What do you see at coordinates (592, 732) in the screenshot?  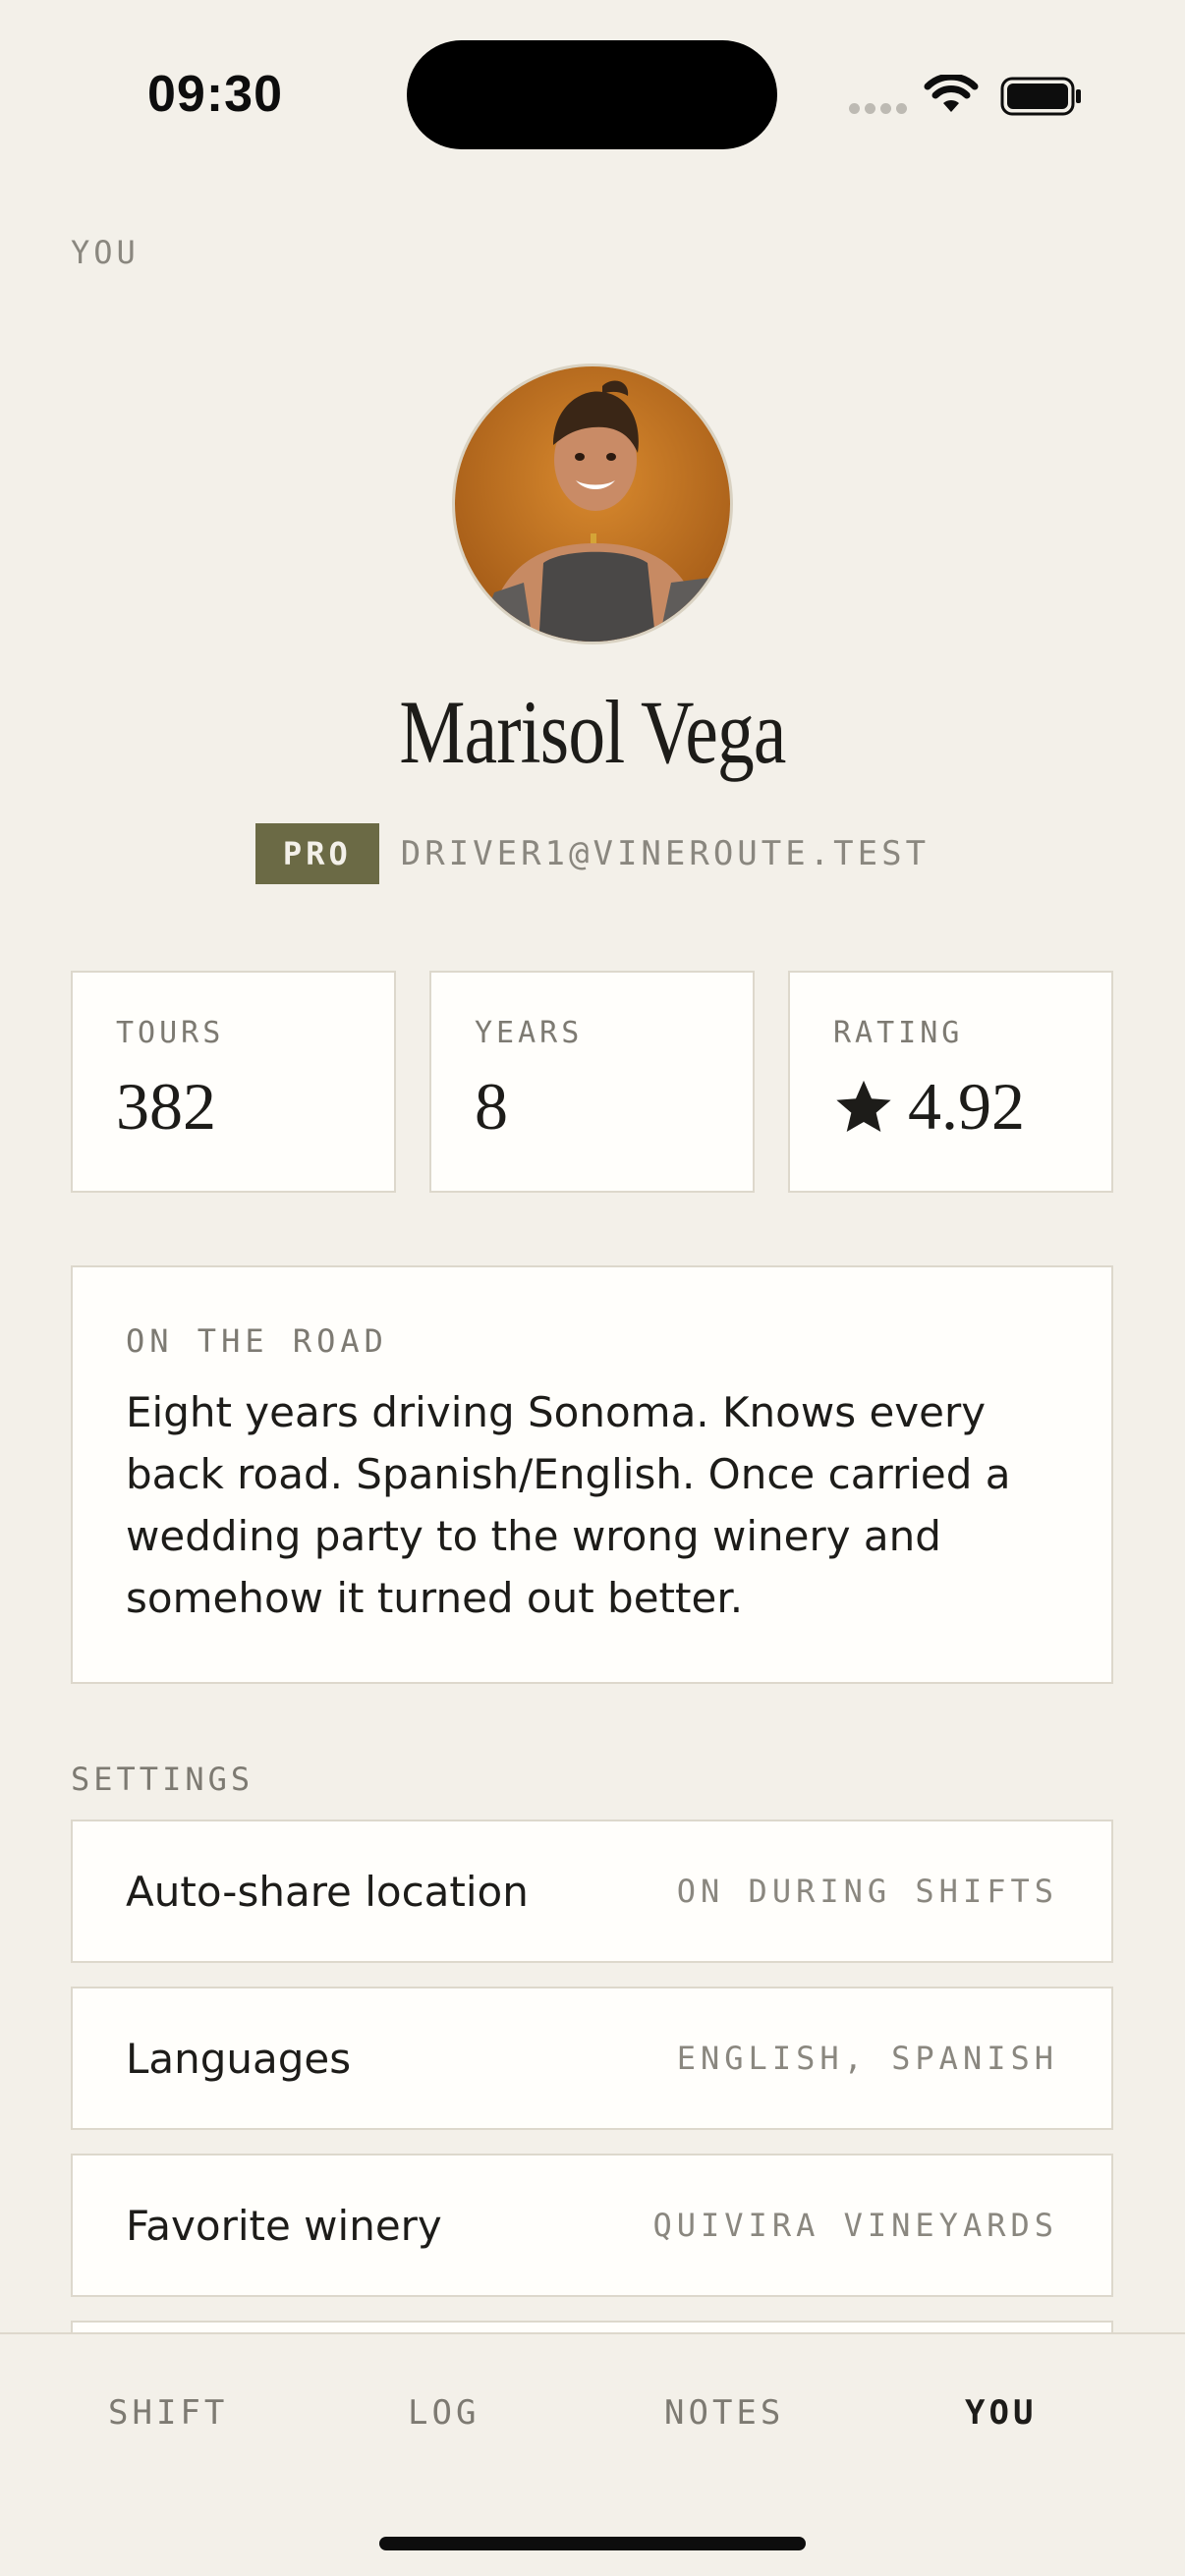 I see `profile-name: Marisol Vega` at bounding box center [592, 732].